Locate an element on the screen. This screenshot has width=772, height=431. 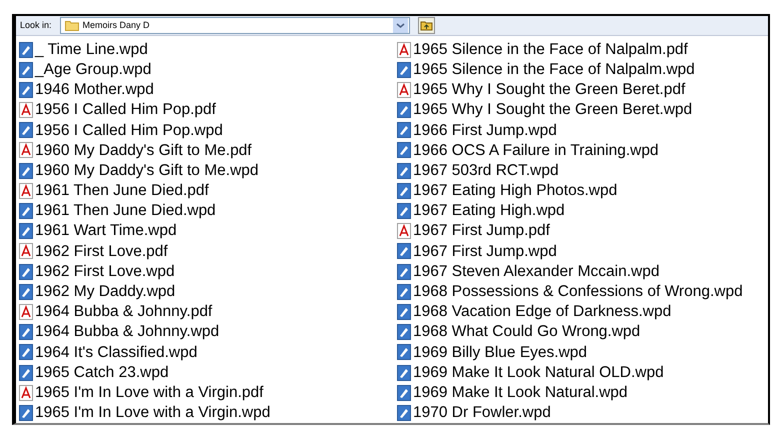
file-item: 1965 Silence in the Face of Nalpalm.pdf is located at coordinates (582, 49).